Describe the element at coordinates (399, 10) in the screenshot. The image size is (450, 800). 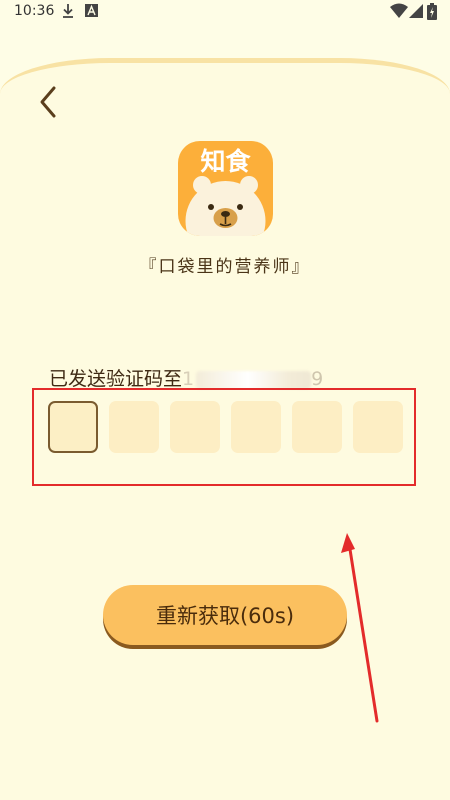
I see `wifi-icon` at that location.